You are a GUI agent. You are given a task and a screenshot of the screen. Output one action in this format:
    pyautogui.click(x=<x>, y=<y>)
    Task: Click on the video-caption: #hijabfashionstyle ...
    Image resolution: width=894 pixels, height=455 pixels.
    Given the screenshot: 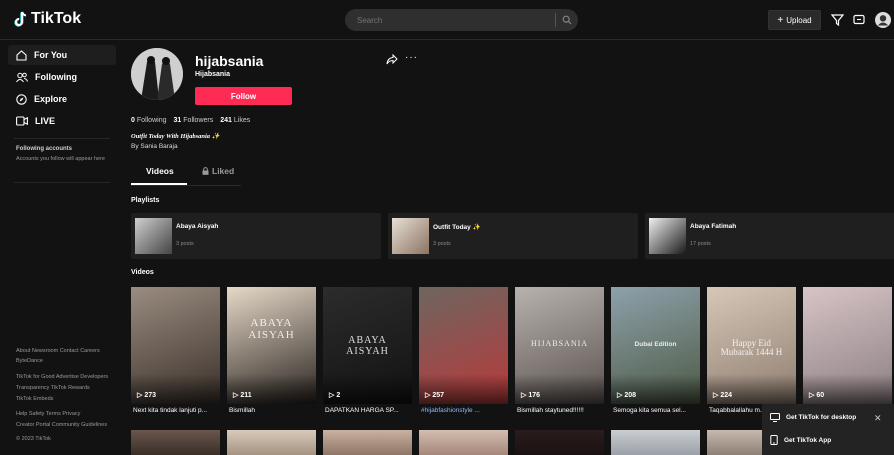 What is the action you would take?
    pyautogui.click(x=465, y=410)
    